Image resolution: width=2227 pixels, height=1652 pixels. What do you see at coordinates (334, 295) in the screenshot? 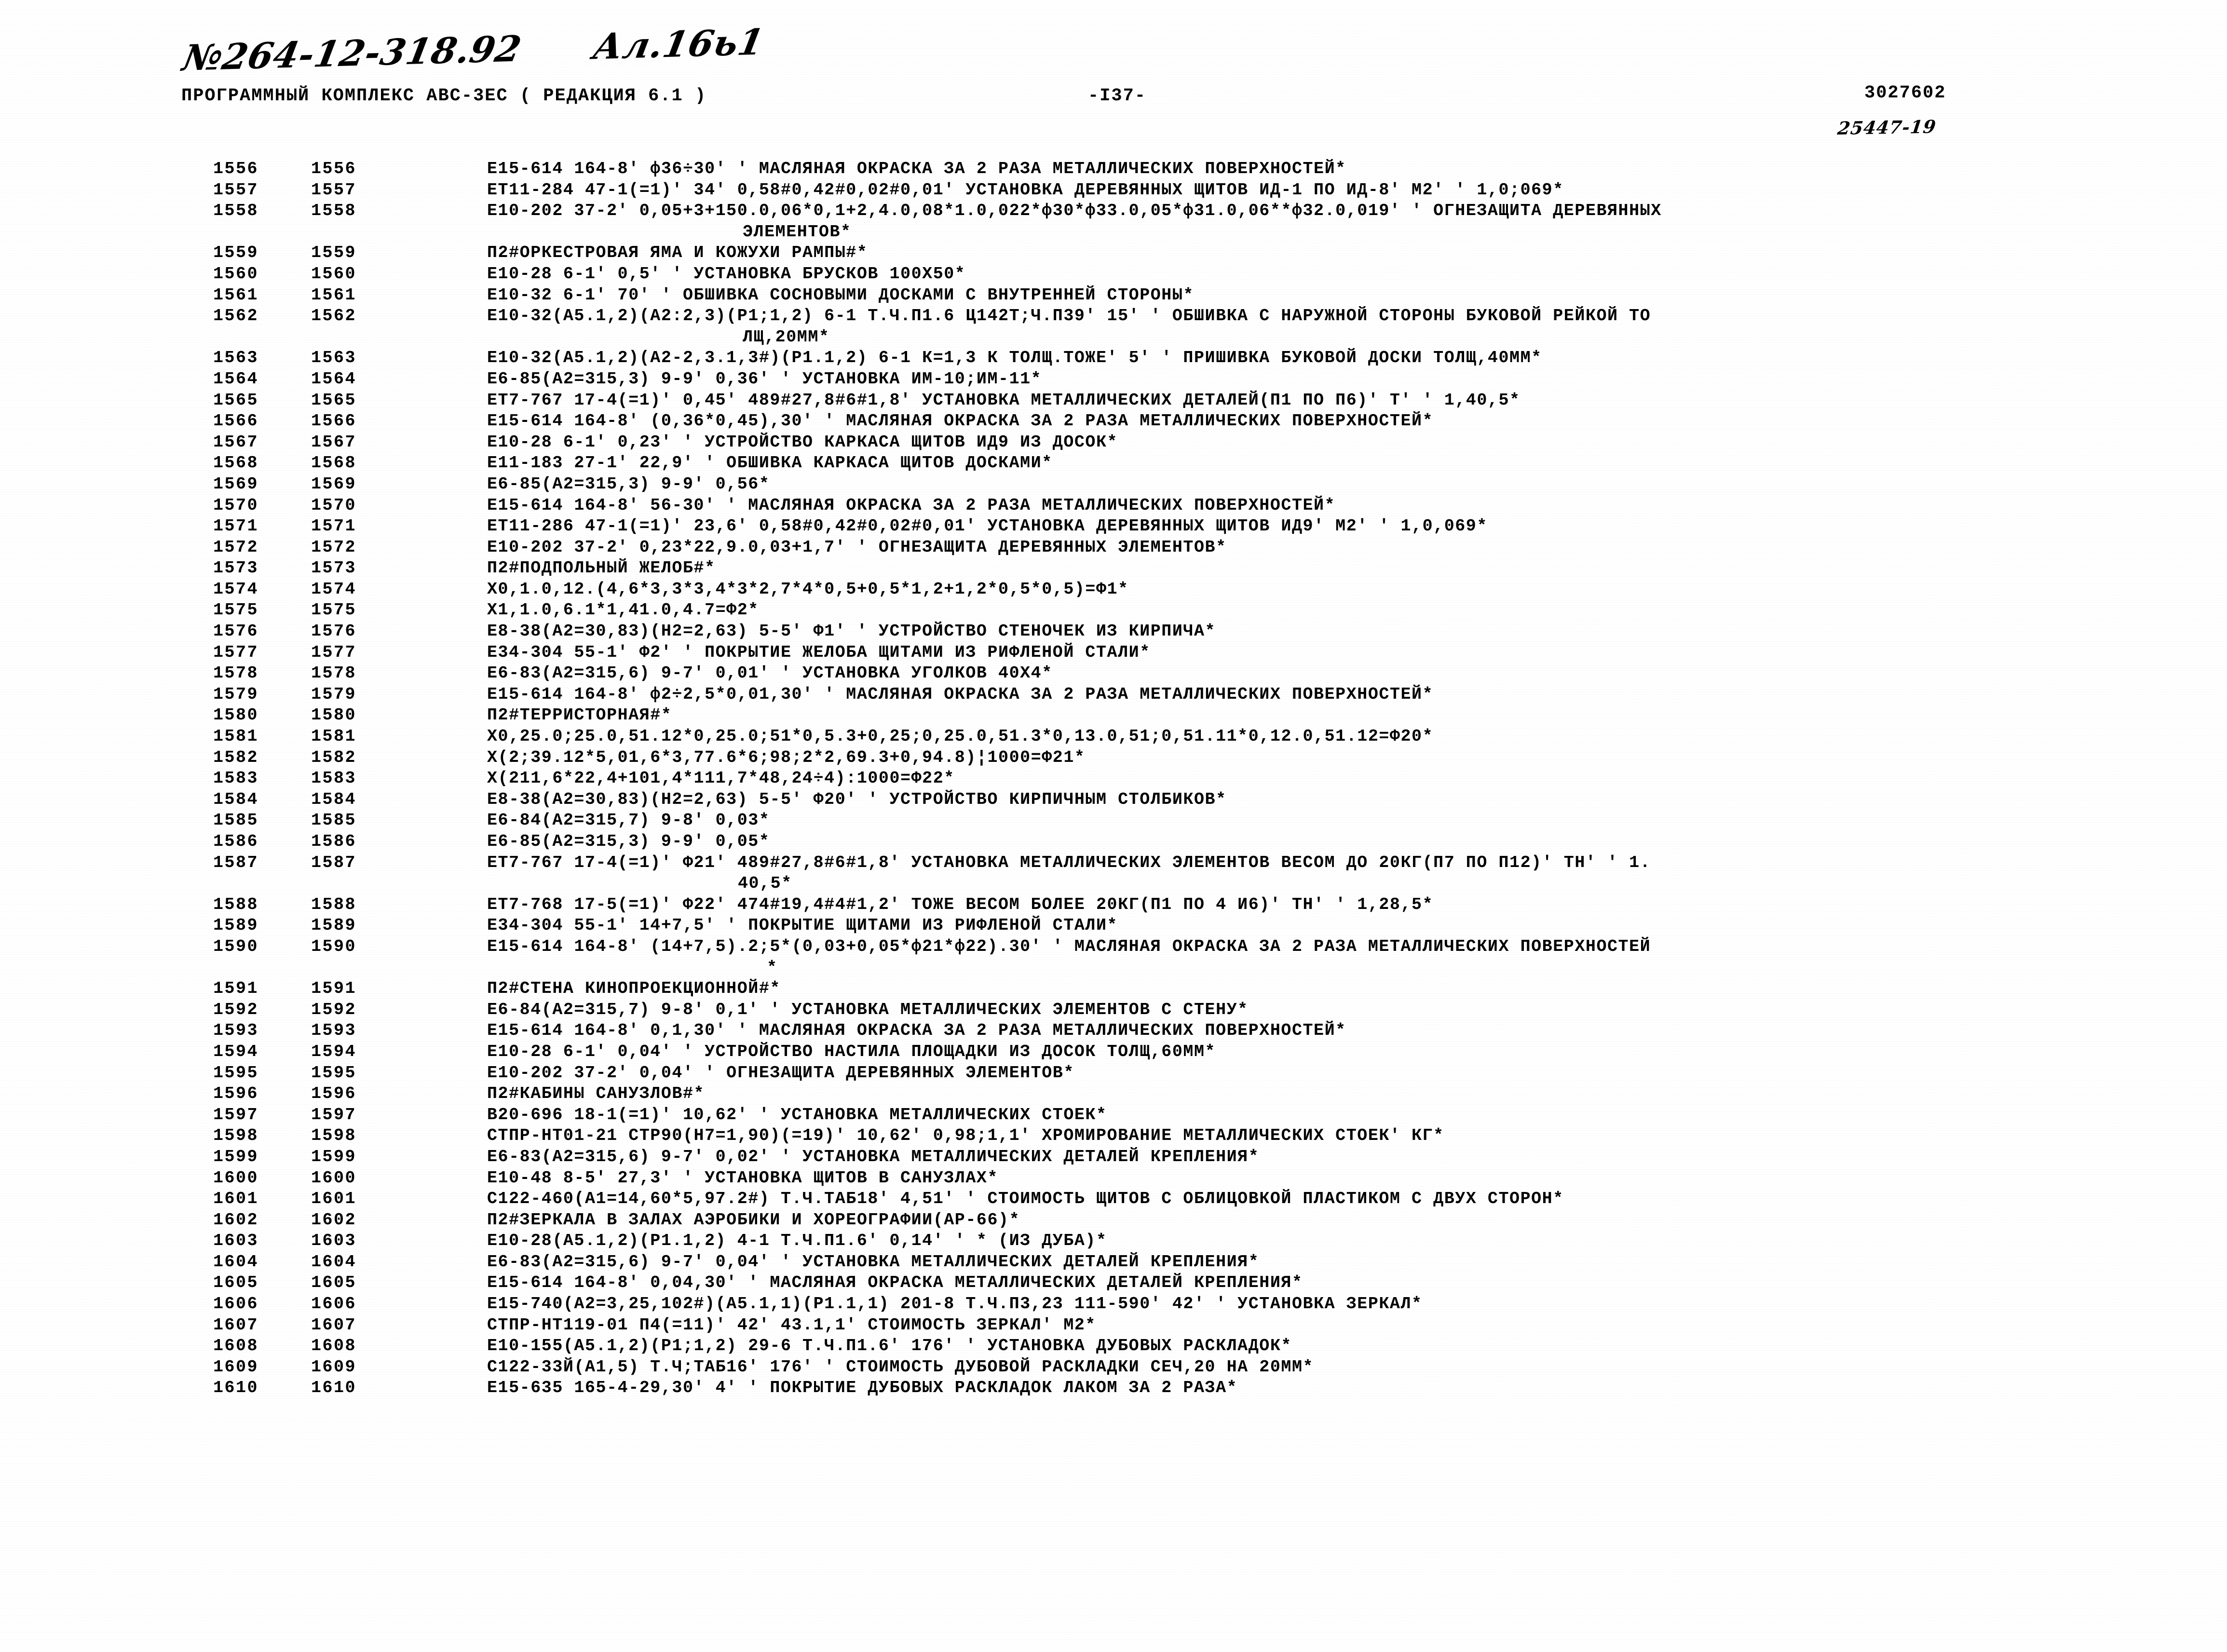
I see `row-index-right: 1561` at bounding box center [334, 295].